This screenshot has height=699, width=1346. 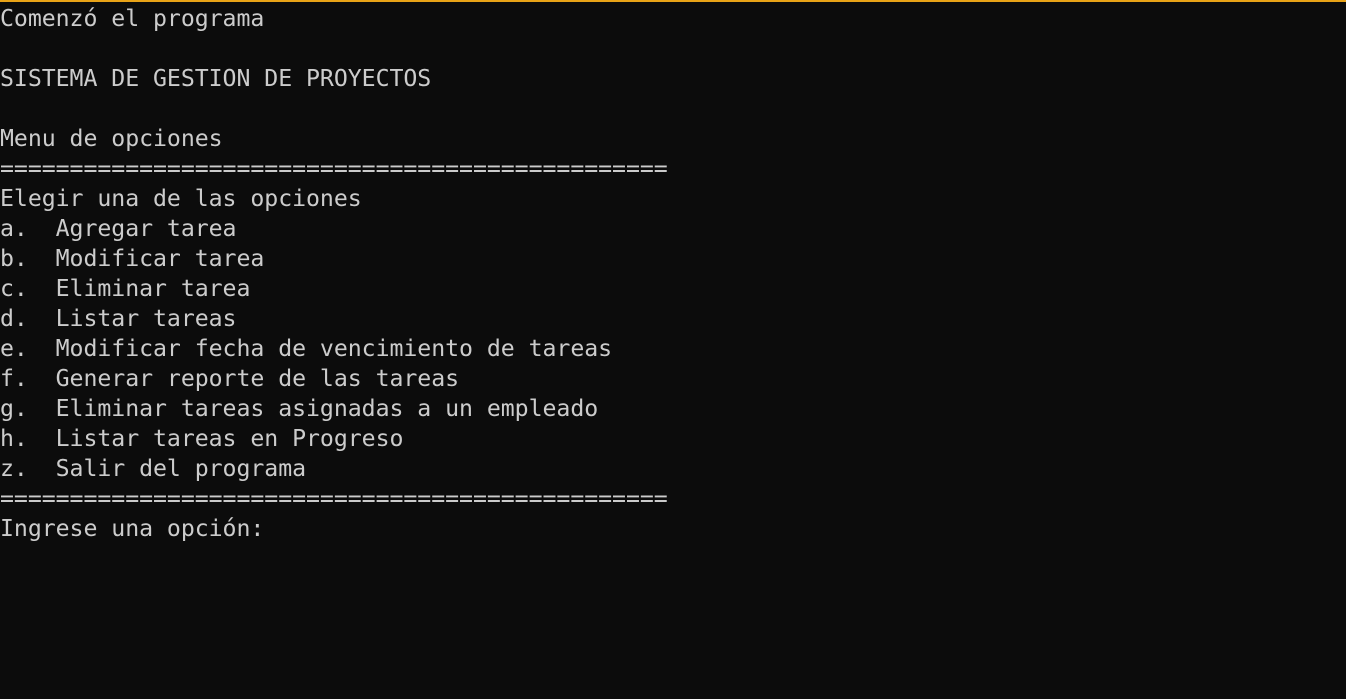 I want to click on system-title: SISTEMA DE GESTION DE PROYECTOS, so click(x=216, y=78).